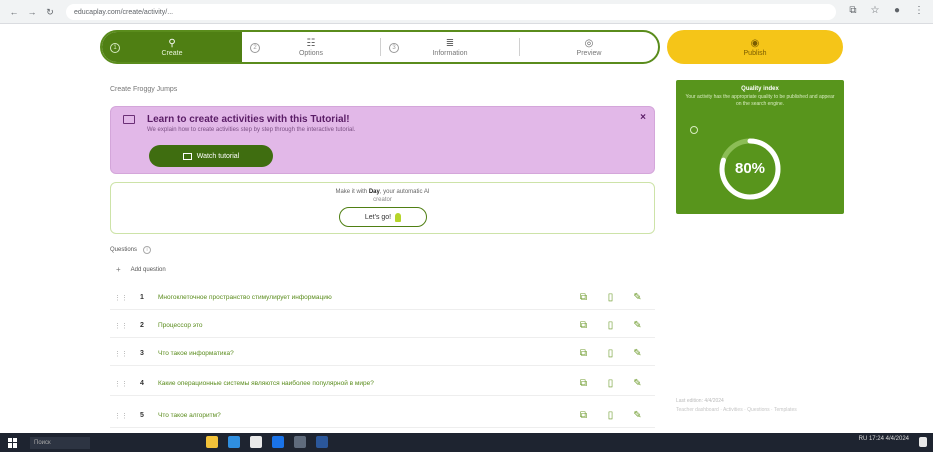 This screenshot has width=933, height=452. What do you see at coordinates (923, 442) in the screenshot?
I see `notification-icon` at bounding box center [923, 442].